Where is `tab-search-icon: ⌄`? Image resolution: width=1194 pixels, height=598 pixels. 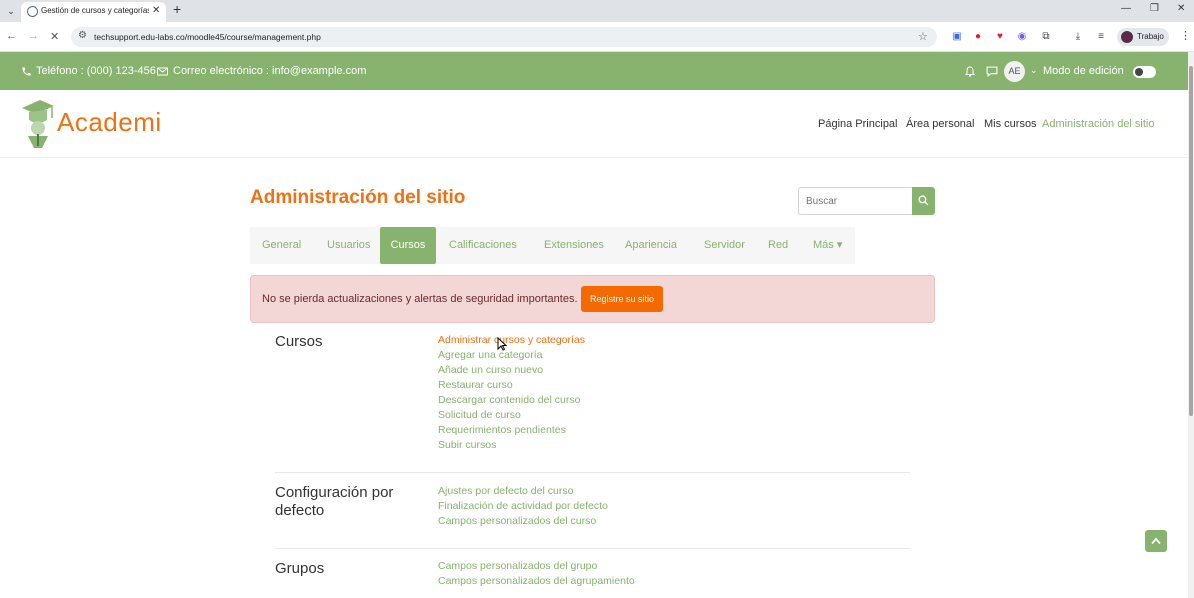
tab-search-icon: ⌄ is located at coordinates (11, 11).